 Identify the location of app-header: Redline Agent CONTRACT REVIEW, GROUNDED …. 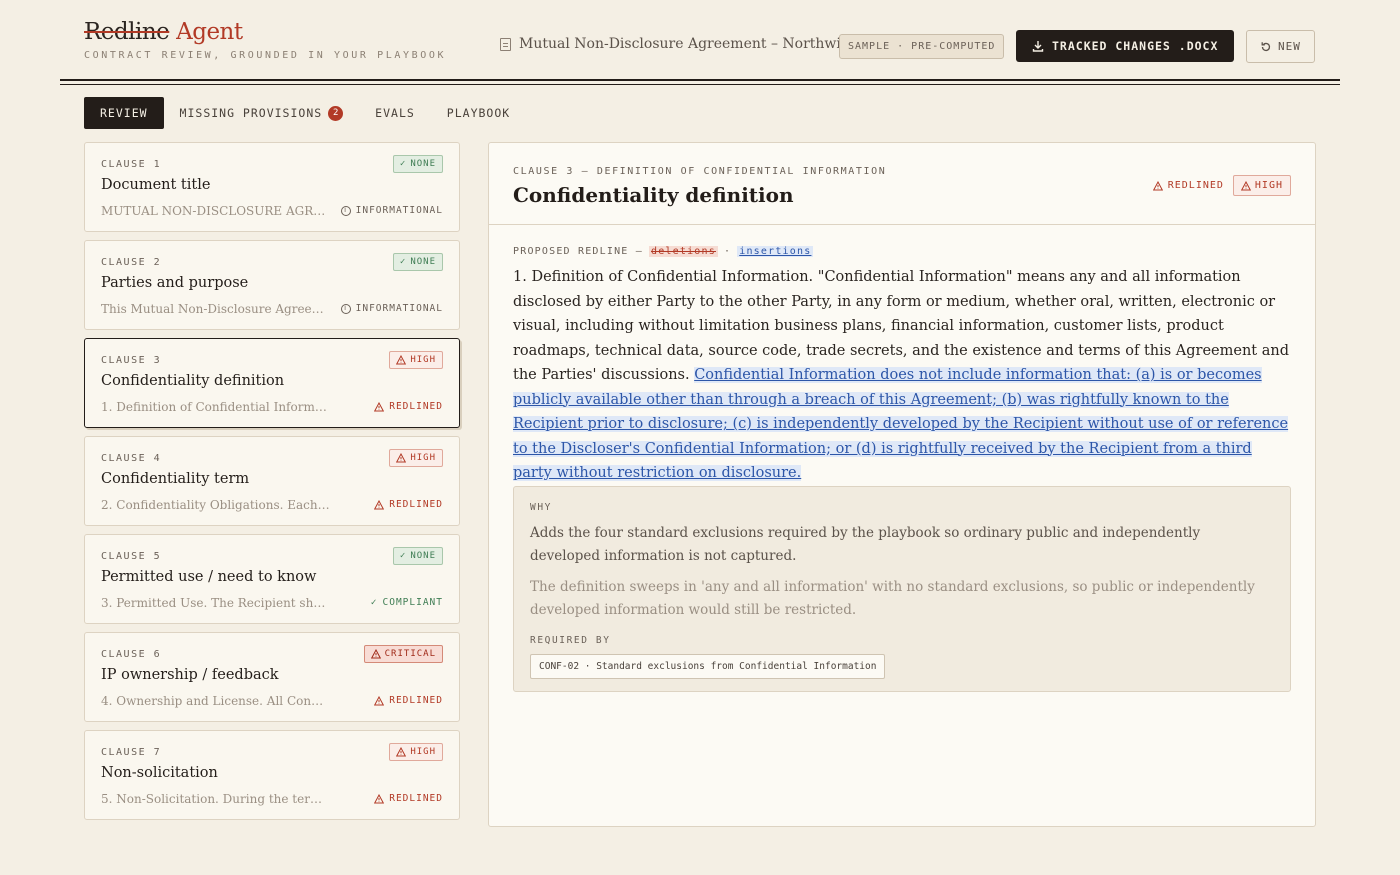
(700, 46).